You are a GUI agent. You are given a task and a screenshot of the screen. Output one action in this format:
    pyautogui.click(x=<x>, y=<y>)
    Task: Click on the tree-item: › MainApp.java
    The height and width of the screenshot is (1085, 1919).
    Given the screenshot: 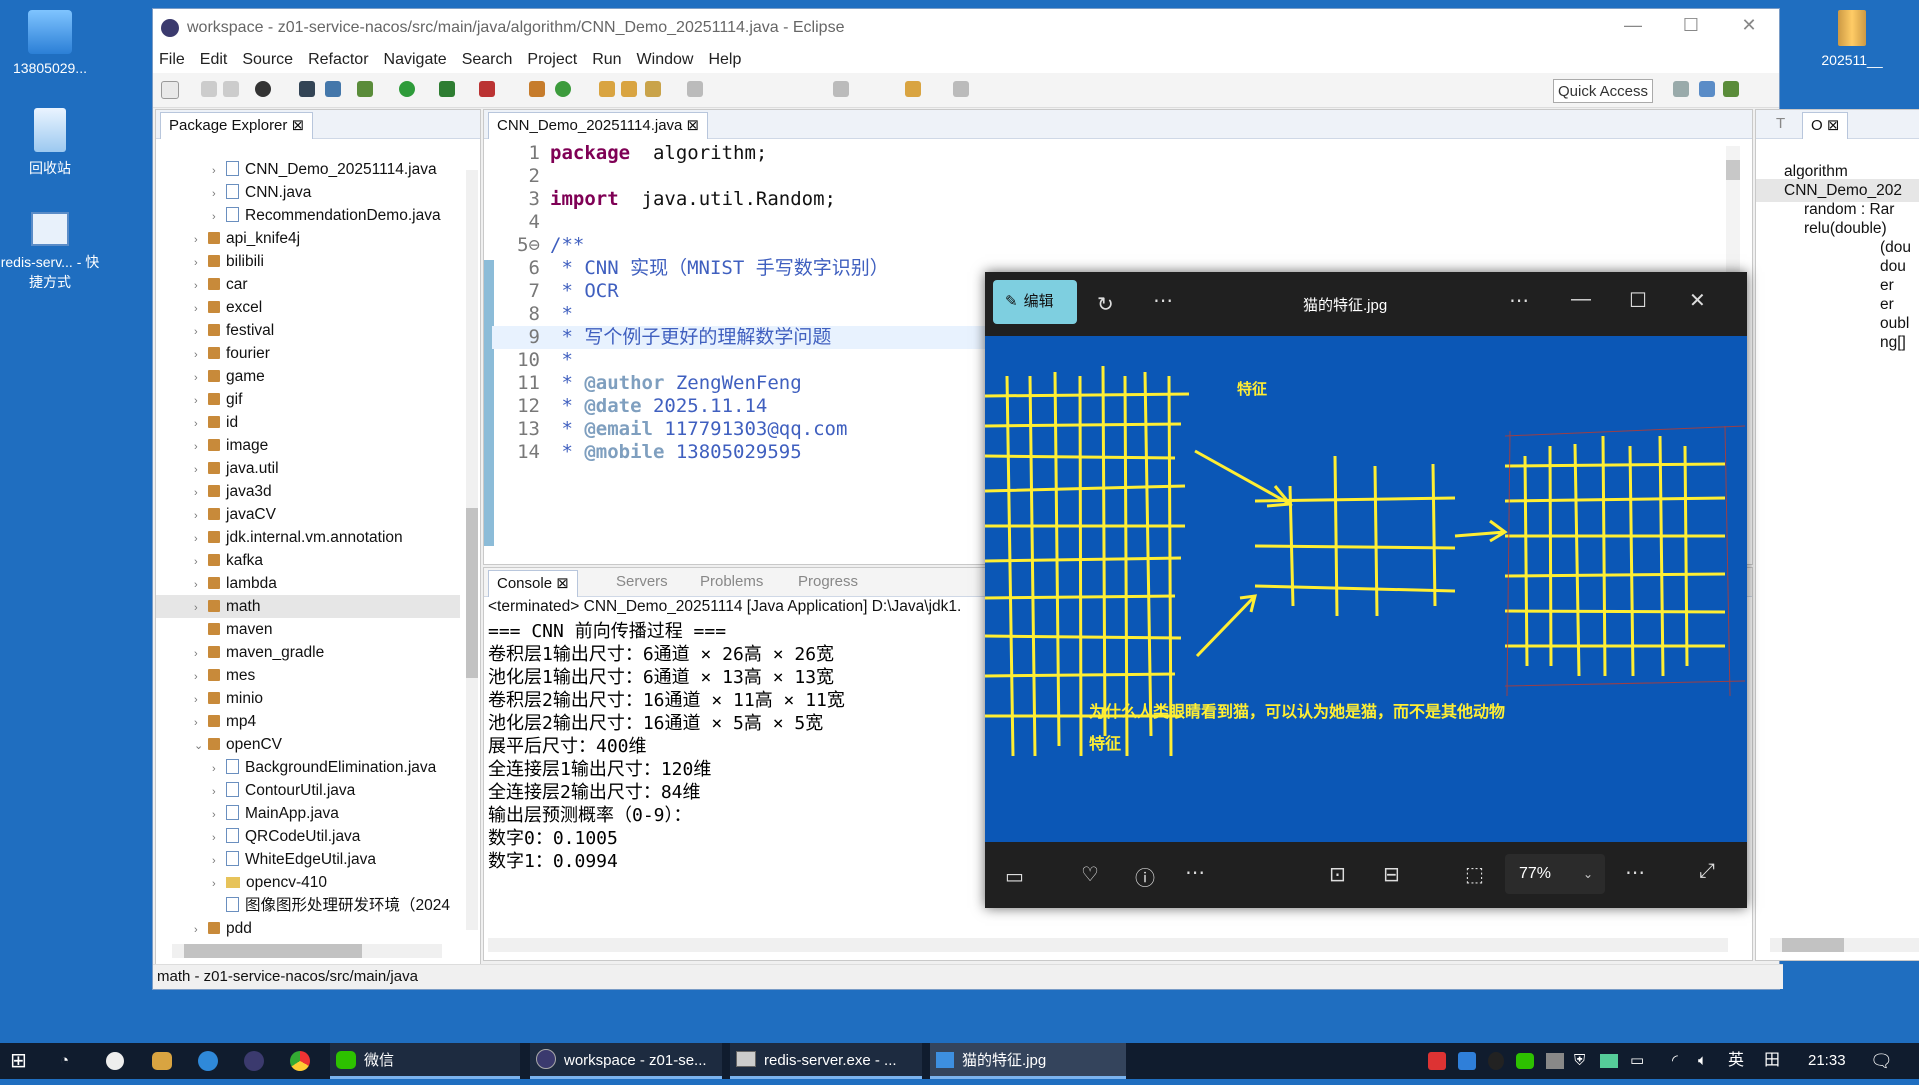 What is the action you would take?
    pyautogui.click(x=247, y=813)
    